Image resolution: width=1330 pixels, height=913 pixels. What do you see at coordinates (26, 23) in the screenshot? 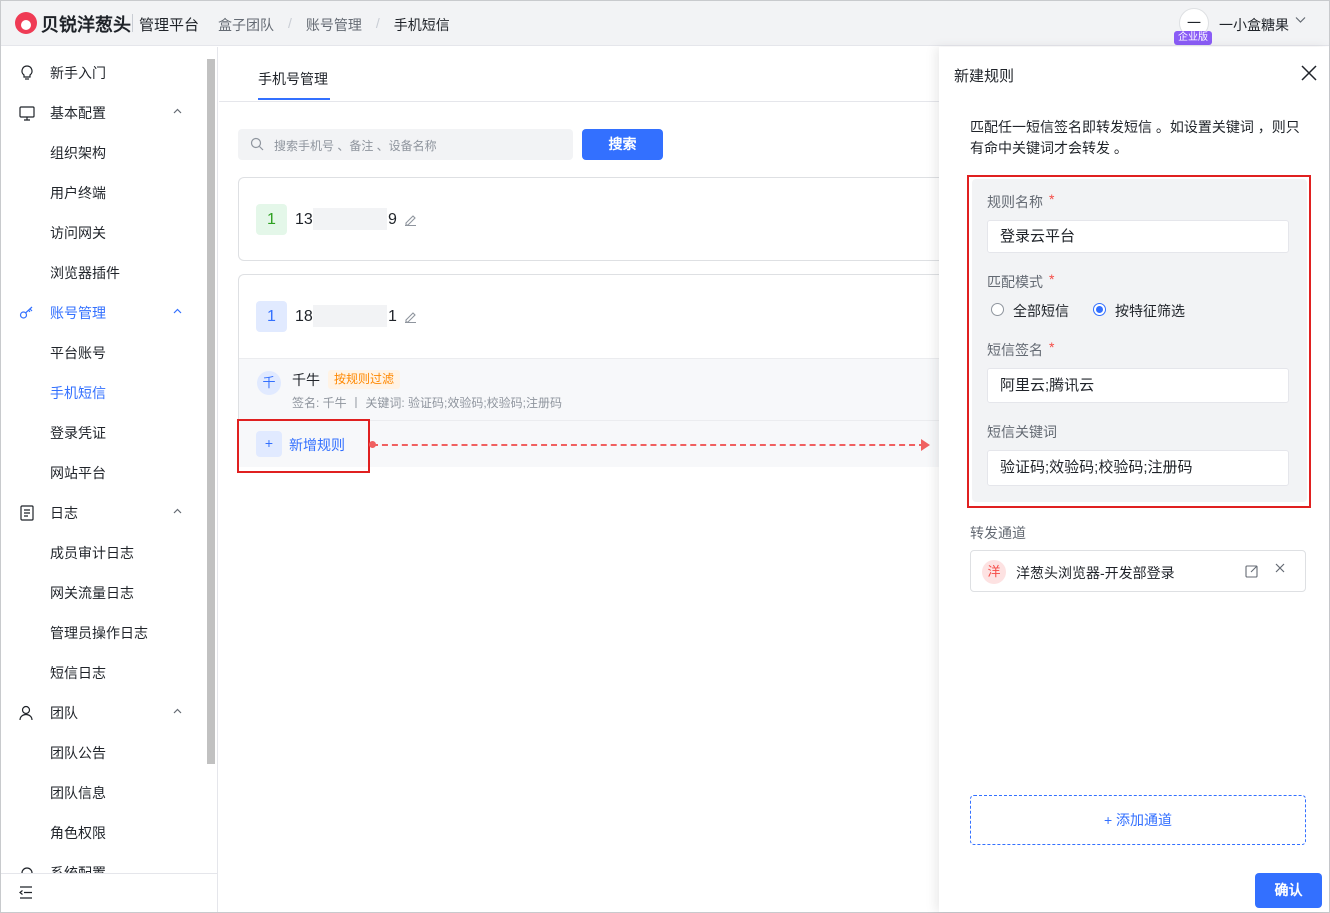
I see `brand-logo` at bounding box center [26, 23].